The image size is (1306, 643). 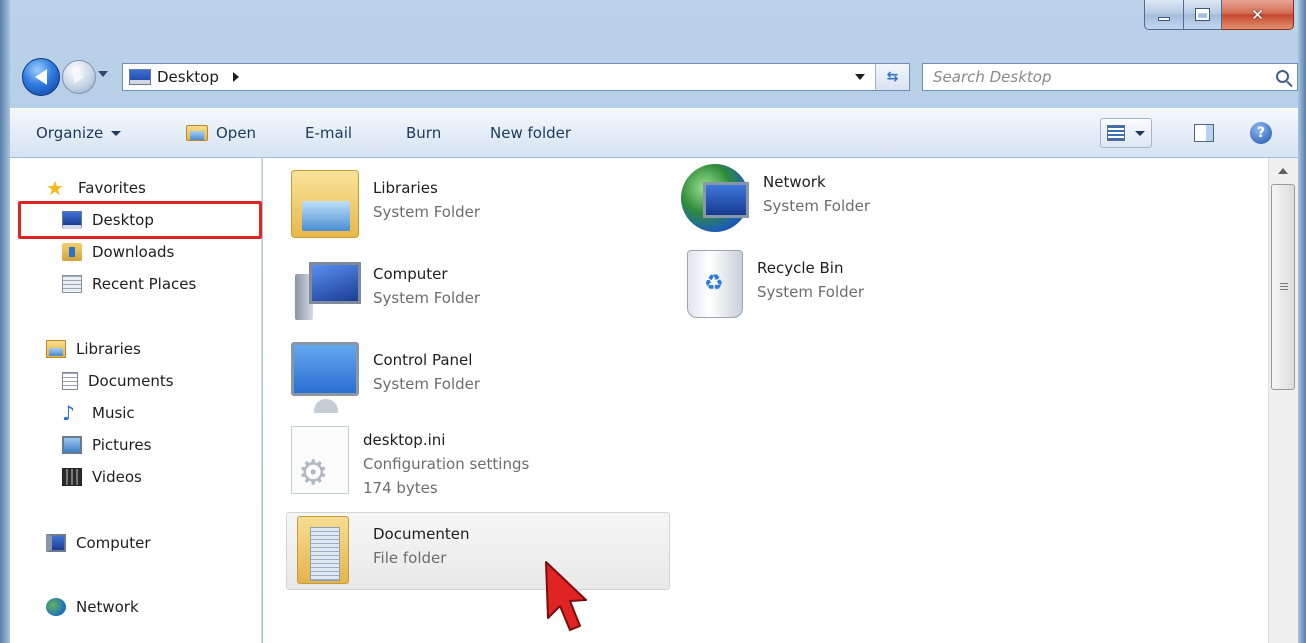 I want to click on sidebar-item-downloads: Downloads, so click(x=118, y=252).